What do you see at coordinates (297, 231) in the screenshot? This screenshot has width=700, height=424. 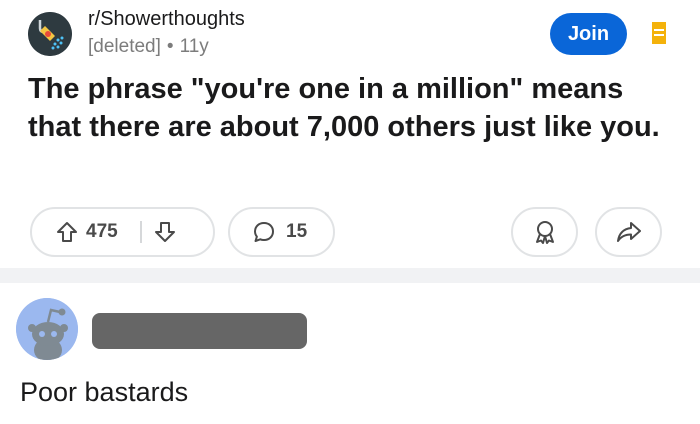 I see `comment-count: 15` at bounding box center [297, 231].